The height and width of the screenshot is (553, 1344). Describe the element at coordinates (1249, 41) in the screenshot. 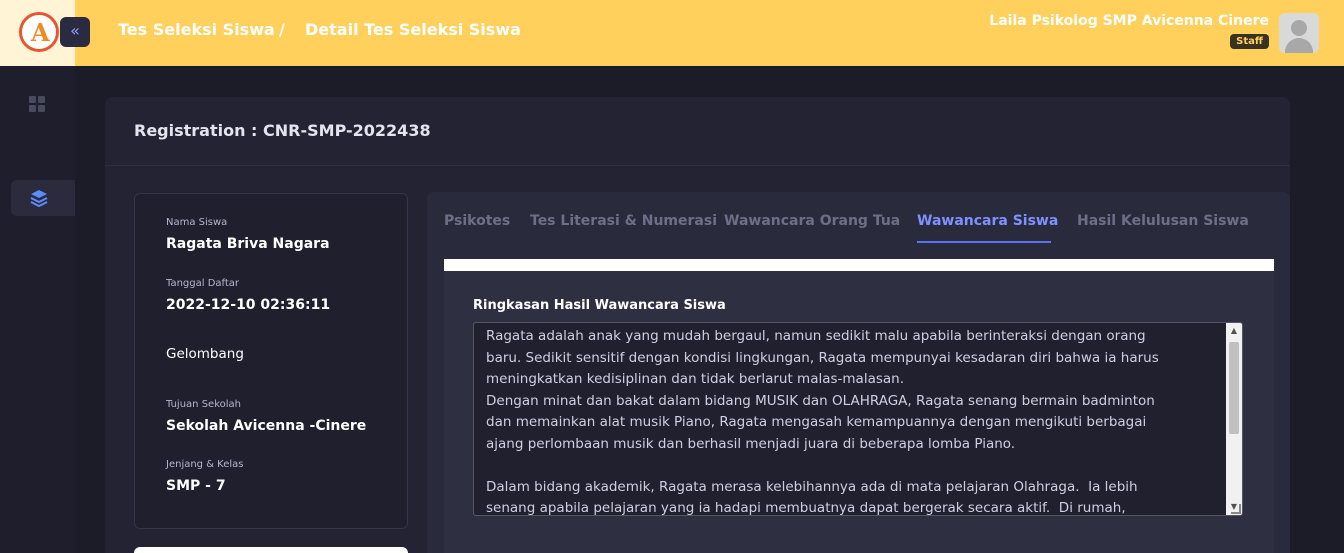

I see `role-badge: Staff` at that location.